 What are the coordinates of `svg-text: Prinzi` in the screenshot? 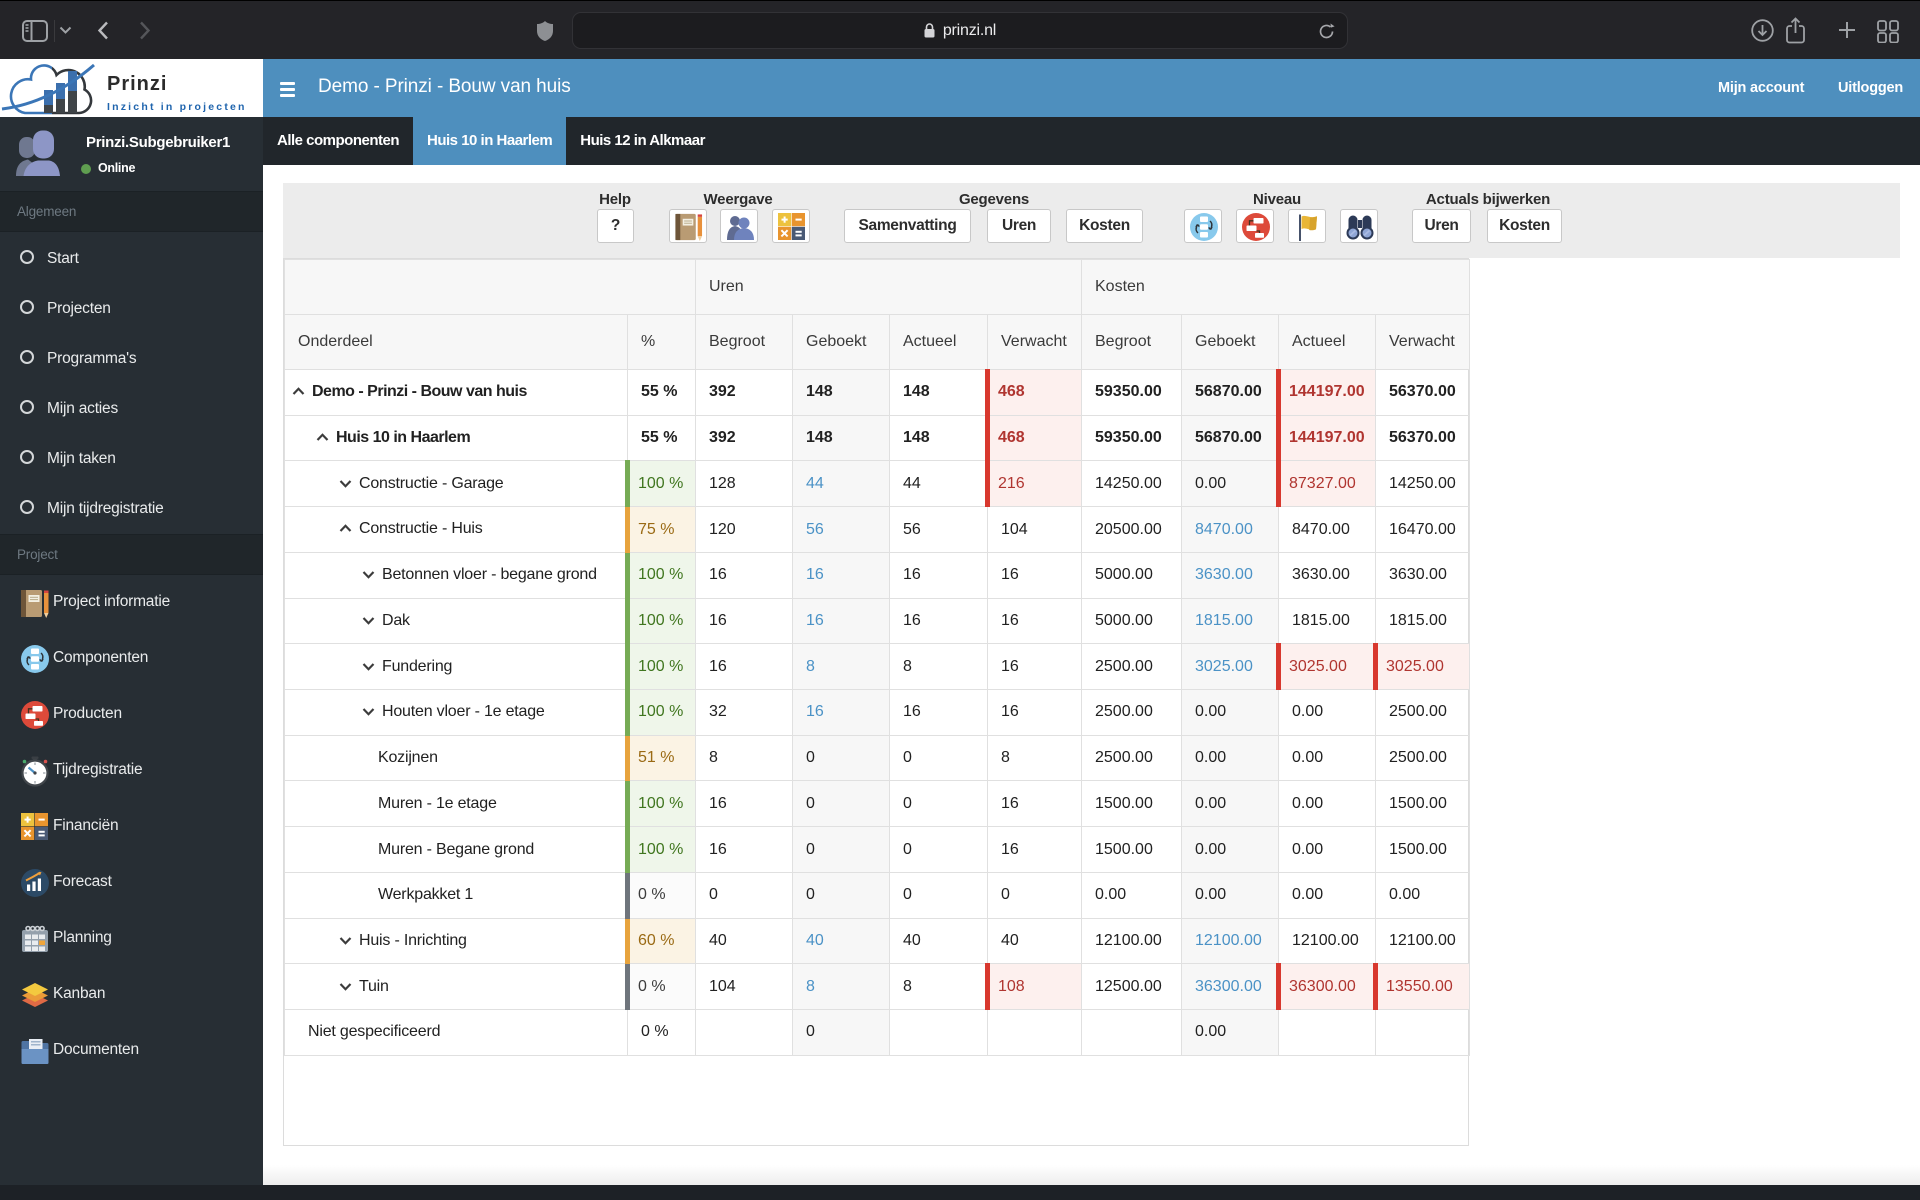 It's located at (137, 84).